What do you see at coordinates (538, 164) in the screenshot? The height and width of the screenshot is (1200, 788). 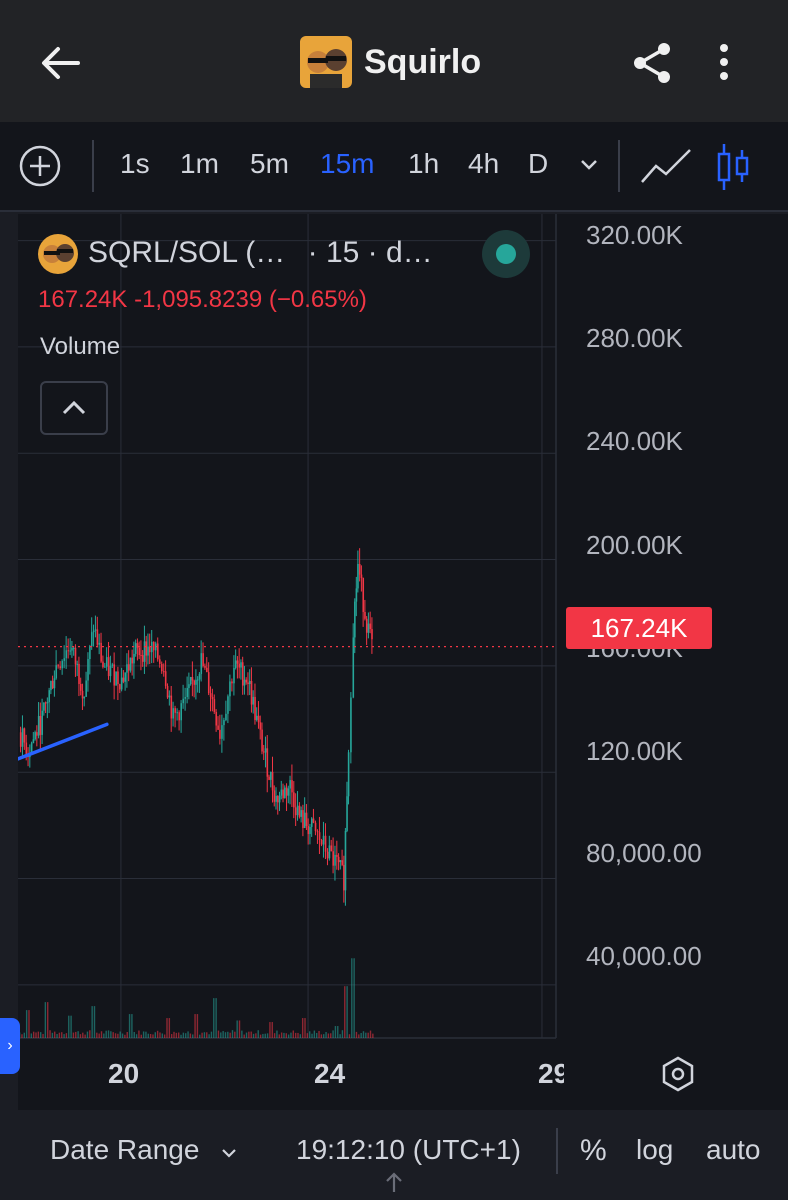 I see `timeframe-d: D` at bounding box center [538, 164].